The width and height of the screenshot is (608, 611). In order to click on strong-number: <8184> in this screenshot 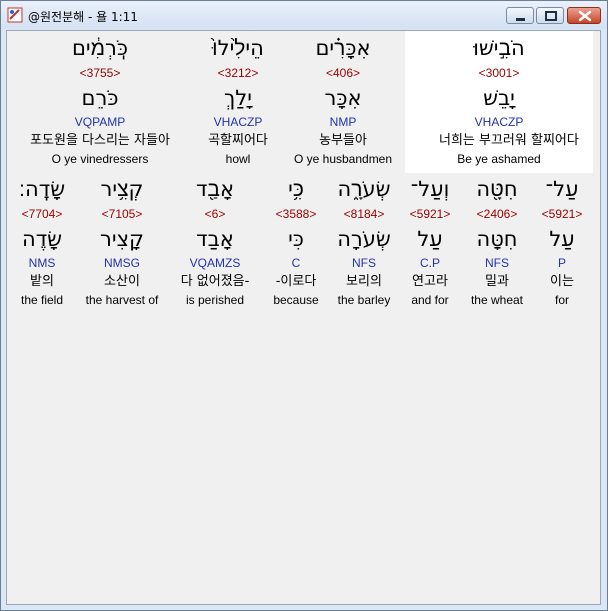, I will do `click(364, 214)`.